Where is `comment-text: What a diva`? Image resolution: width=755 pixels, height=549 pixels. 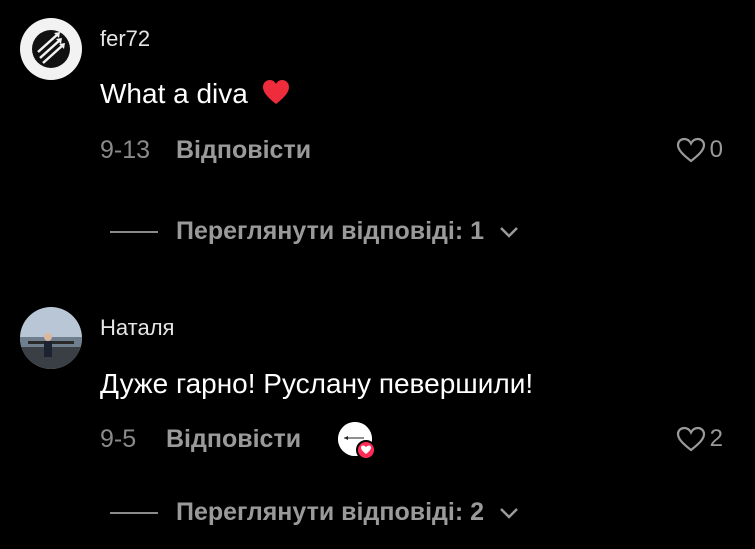 comment-text: What a diva is located at coordinates (195, 95).